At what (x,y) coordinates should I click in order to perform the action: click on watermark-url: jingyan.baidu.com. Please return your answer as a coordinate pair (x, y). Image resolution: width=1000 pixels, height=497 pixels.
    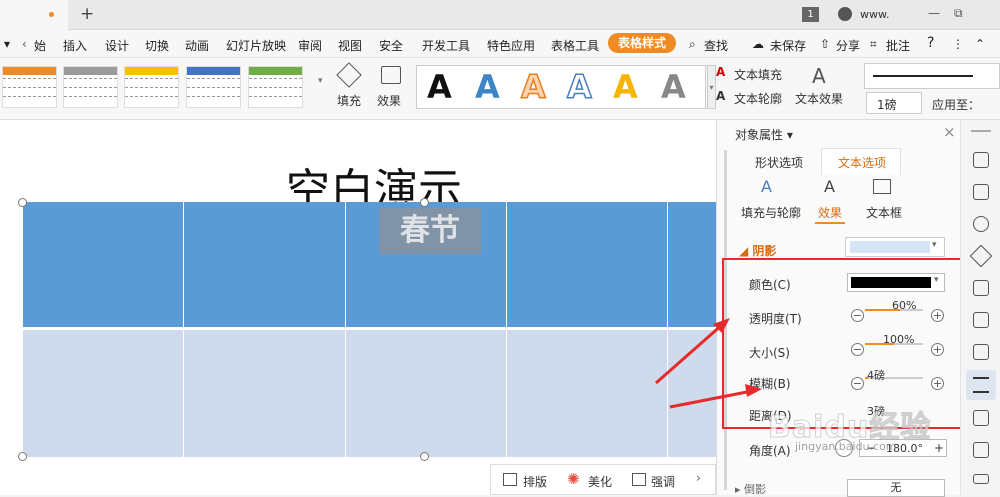
    Looking at the image, I should click on (846, 446).